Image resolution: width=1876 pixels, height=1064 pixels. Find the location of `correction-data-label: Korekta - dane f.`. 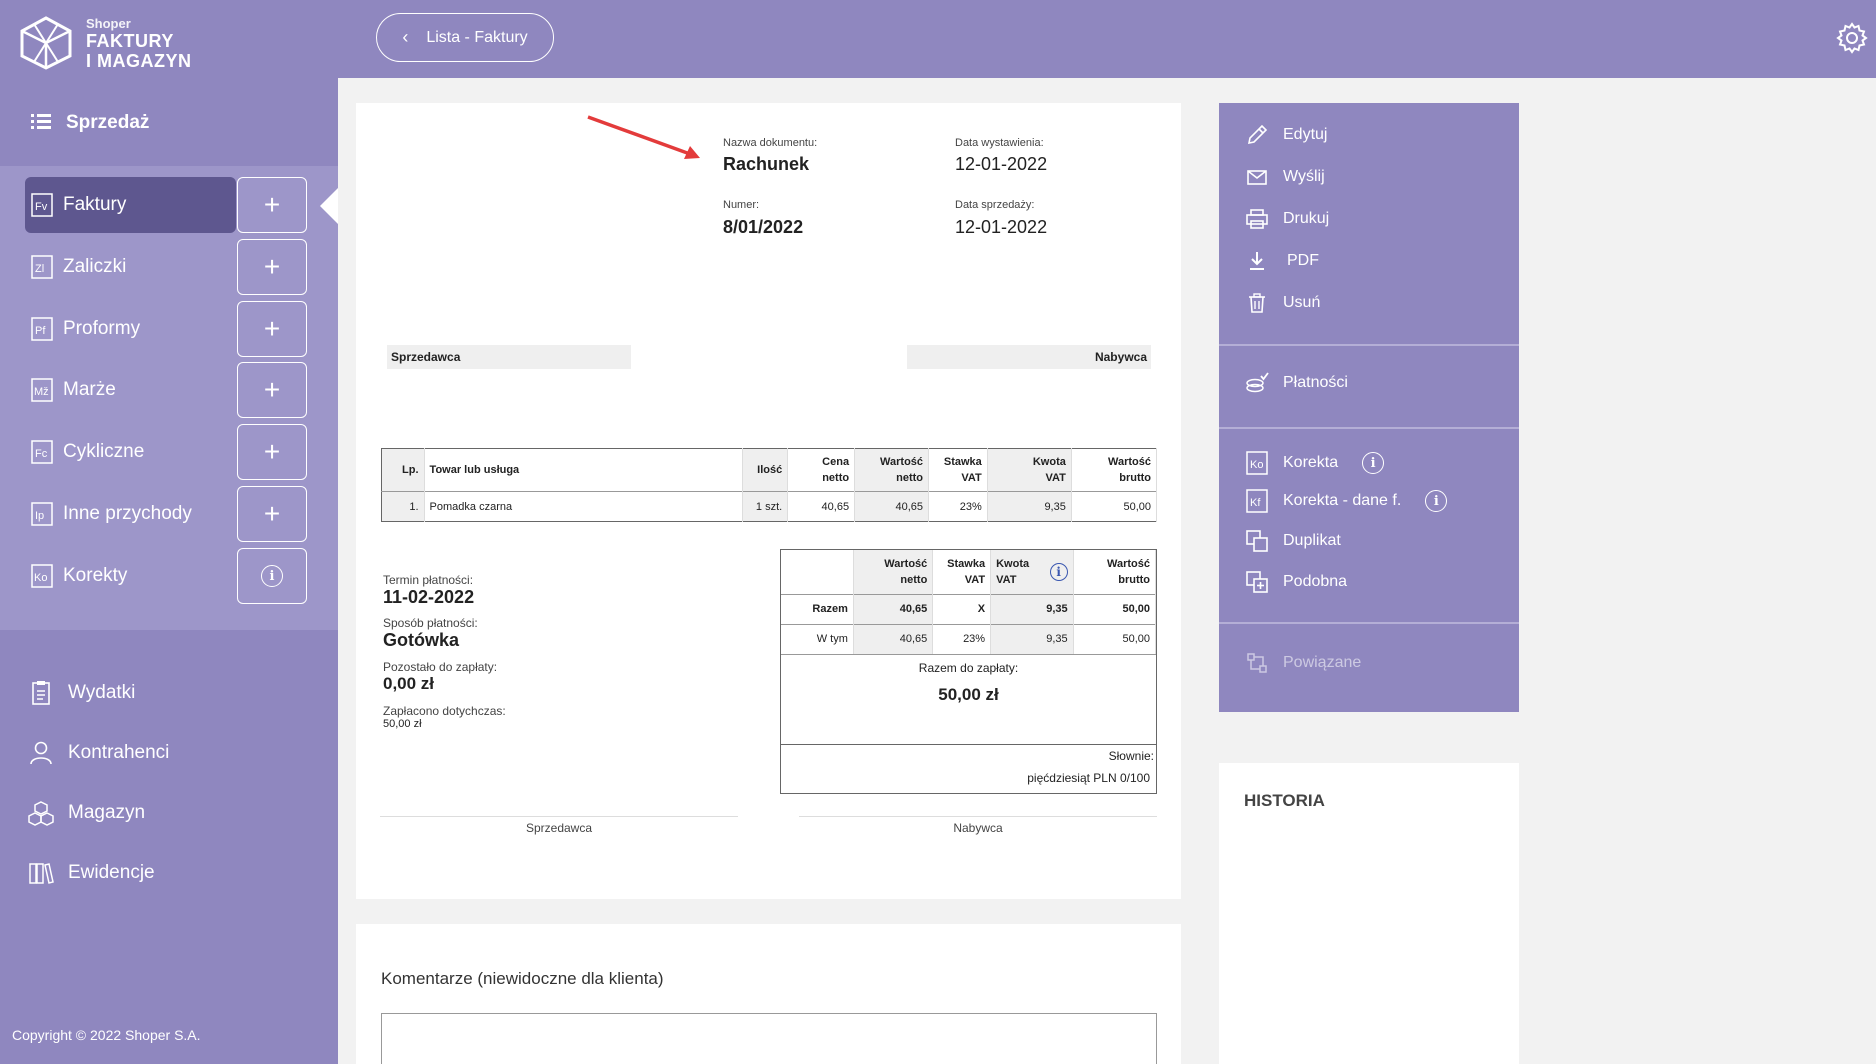

correction-data-label: Korekta - dane f. is located at coordinates (1342, 500).